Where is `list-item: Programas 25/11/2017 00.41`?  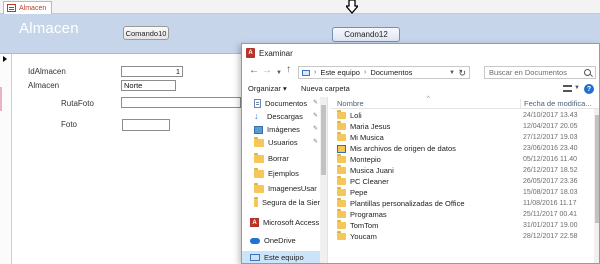
list-item: Programas 25/11/2017 00.41 is located at coordinates (462, 214).